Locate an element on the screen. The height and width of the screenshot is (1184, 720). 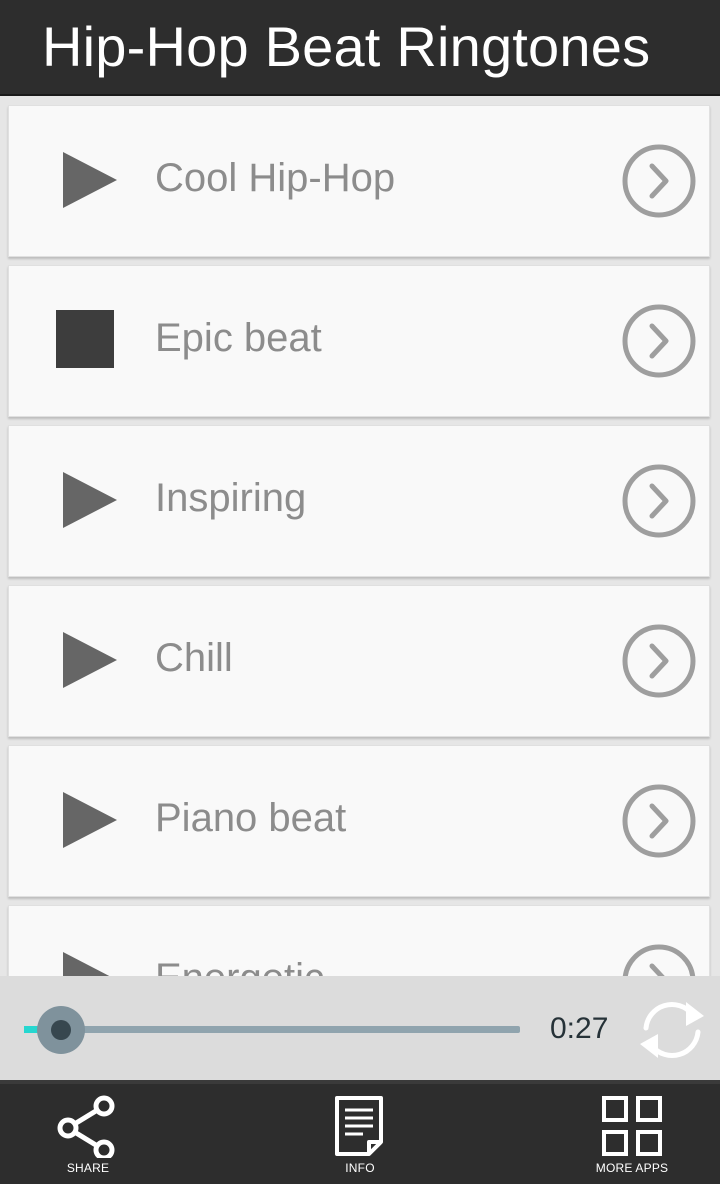
ringtone-row: Epic beat is located at coordinates (359, 341).